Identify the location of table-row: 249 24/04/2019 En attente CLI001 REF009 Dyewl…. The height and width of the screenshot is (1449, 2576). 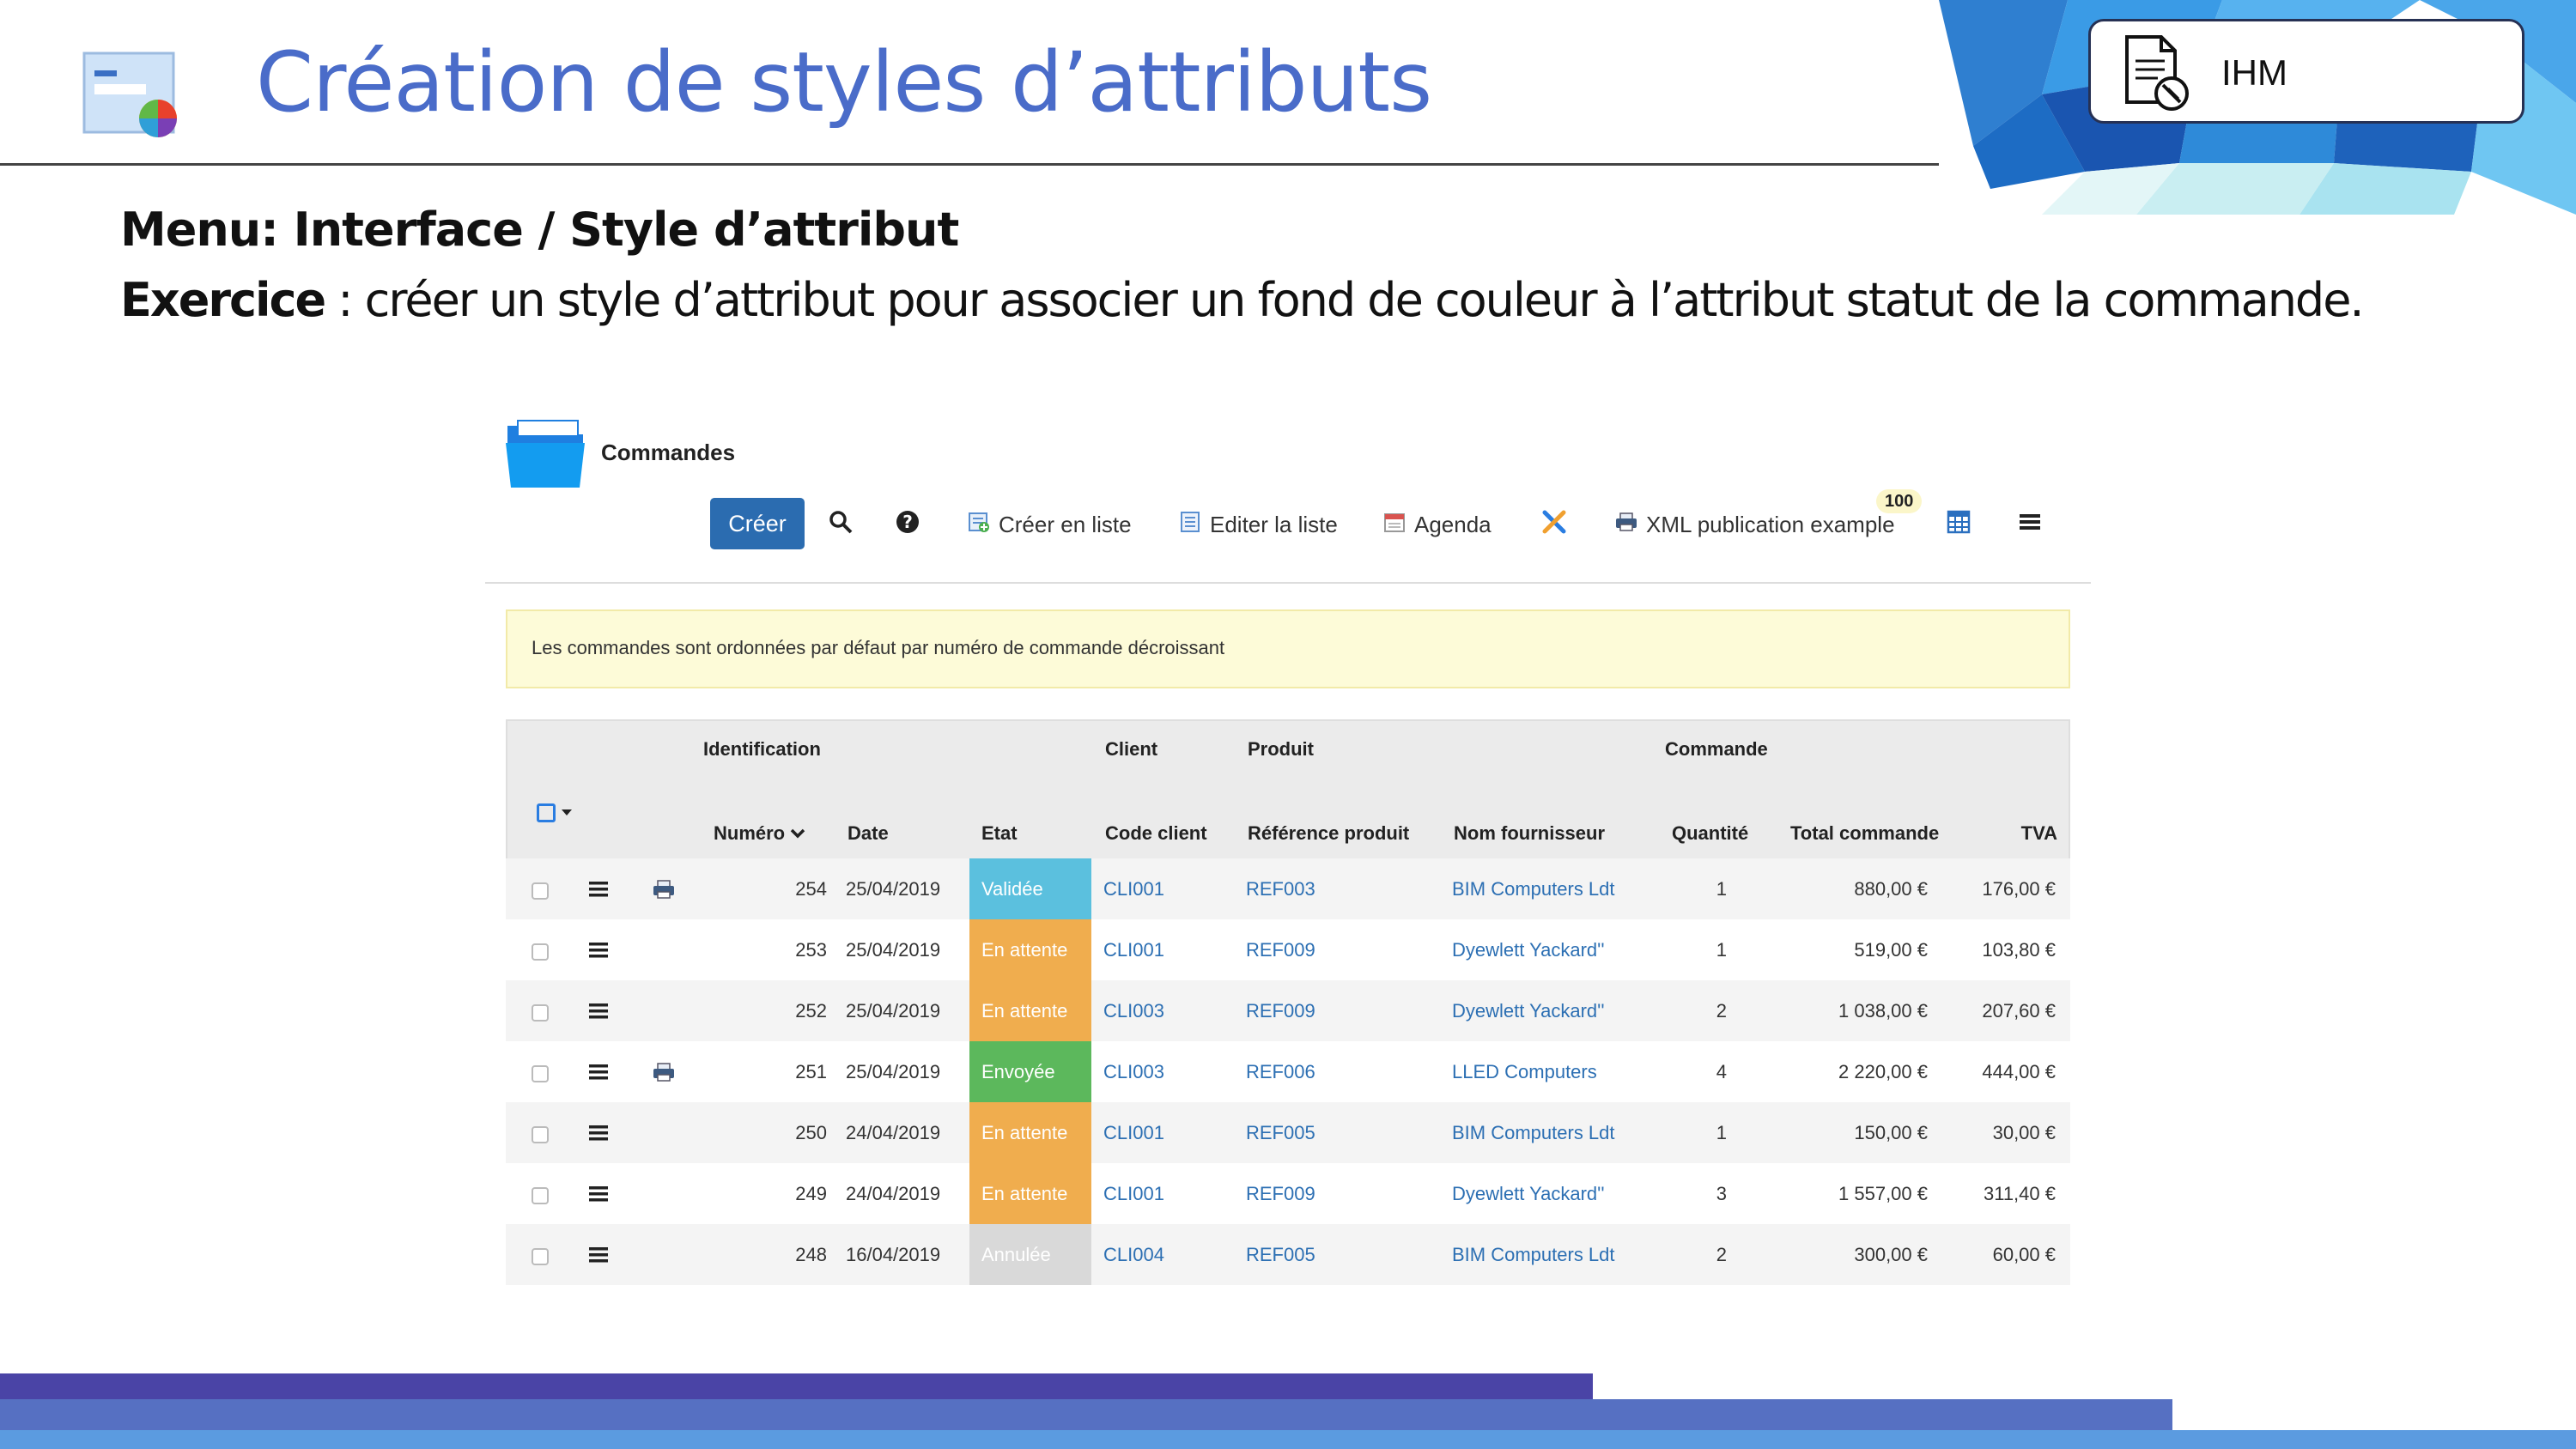
(1288, 1193).